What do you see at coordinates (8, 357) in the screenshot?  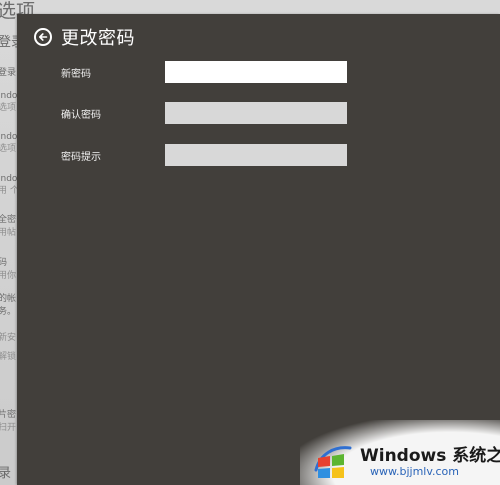 I see `background-item-sub: 解锁` at bounding box center [8, 357].